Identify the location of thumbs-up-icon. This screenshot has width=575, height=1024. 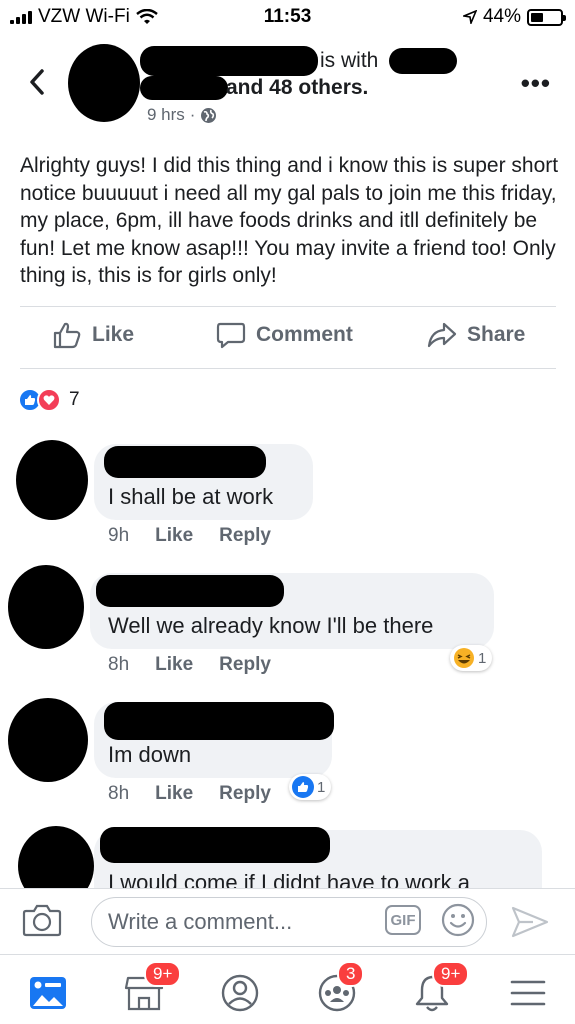
(67, 335).